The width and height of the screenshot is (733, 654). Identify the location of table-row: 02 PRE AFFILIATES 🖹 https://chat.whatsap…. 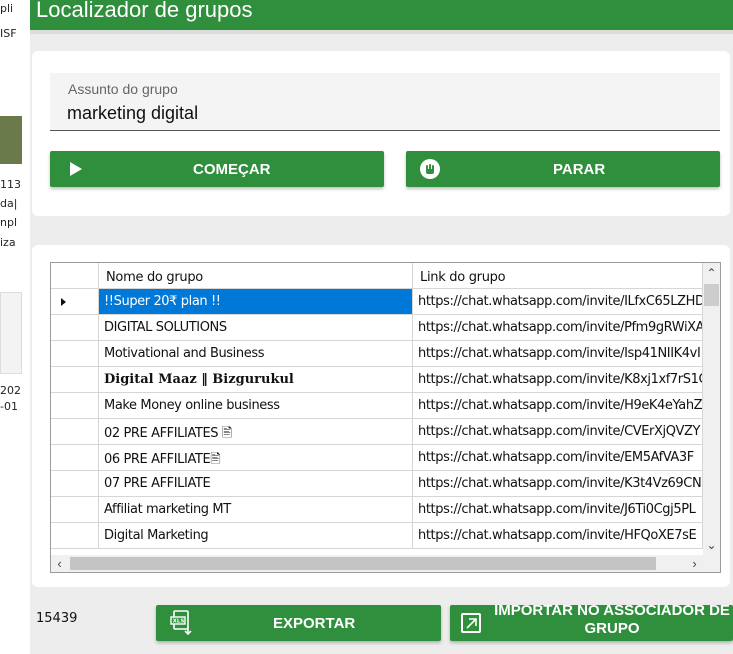
(377, 432).